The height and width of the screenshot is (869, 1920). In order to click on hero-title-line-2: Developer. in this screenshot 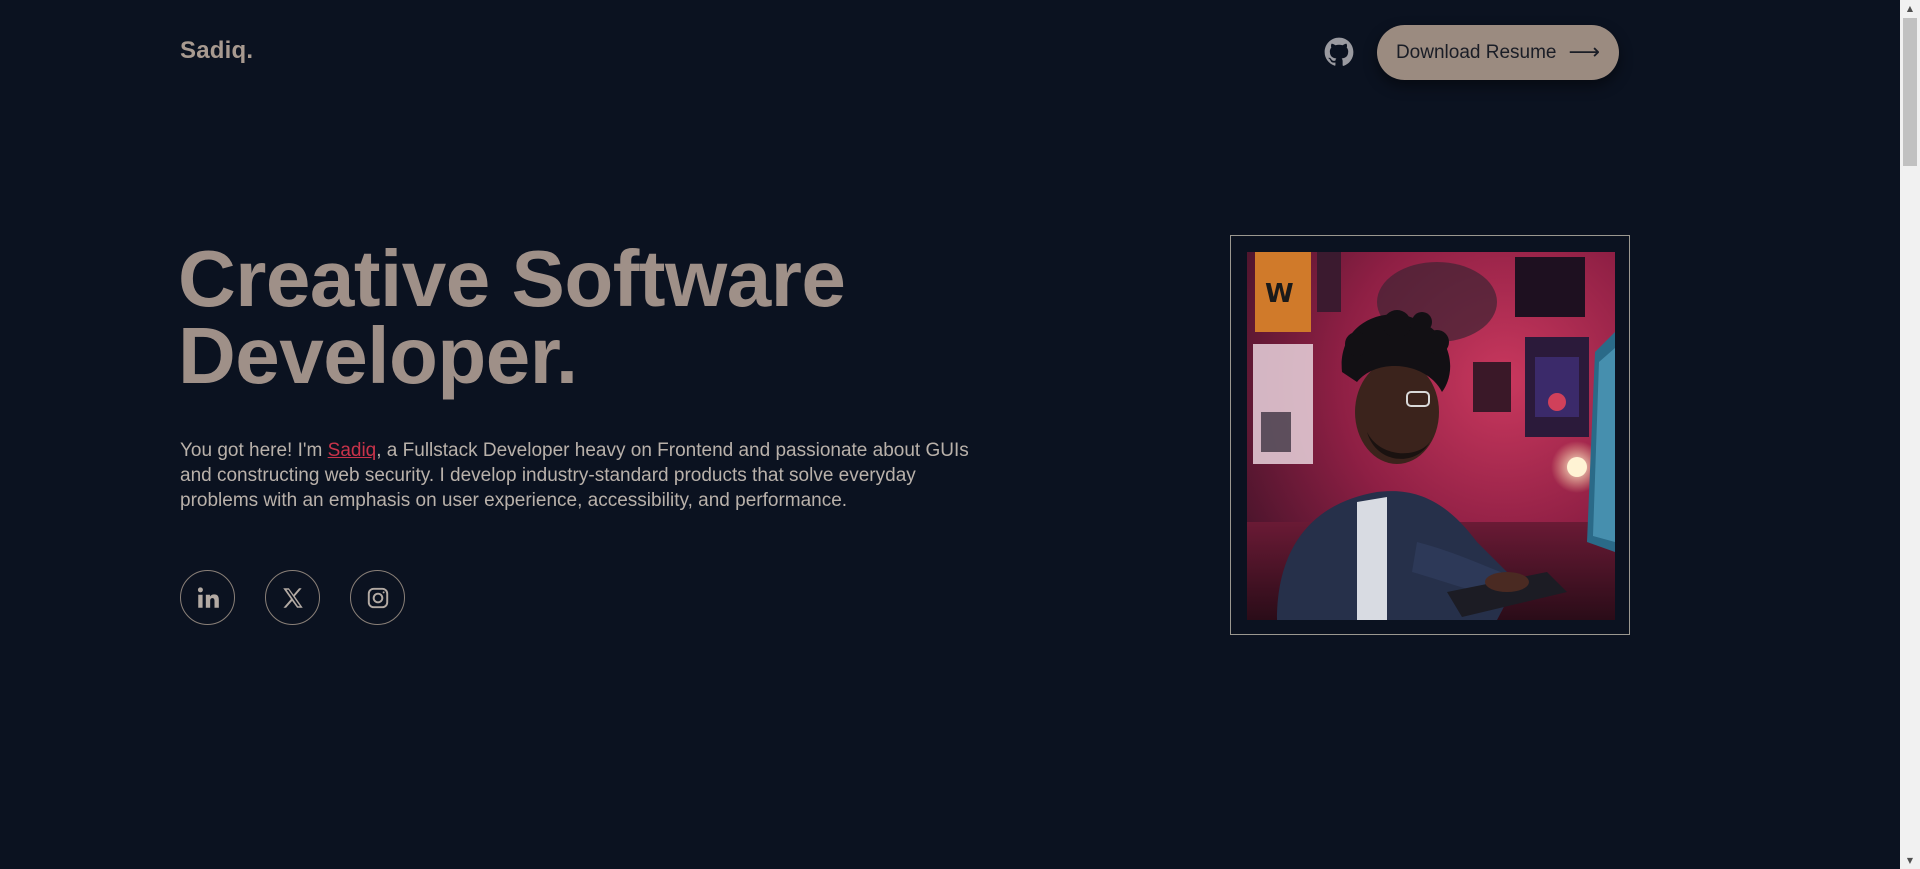, I will do `click(378, 355)`.